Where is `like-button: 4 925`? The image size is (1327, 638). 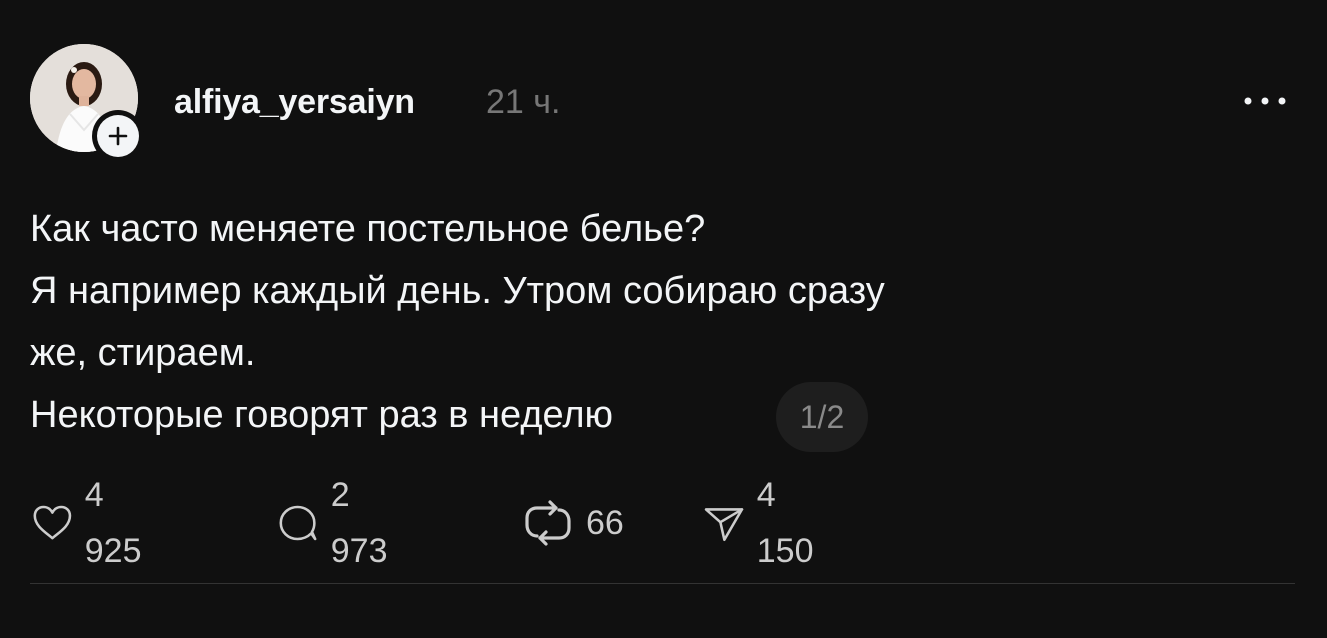
like-button: 4 925 is located at coordinates (91, 523).